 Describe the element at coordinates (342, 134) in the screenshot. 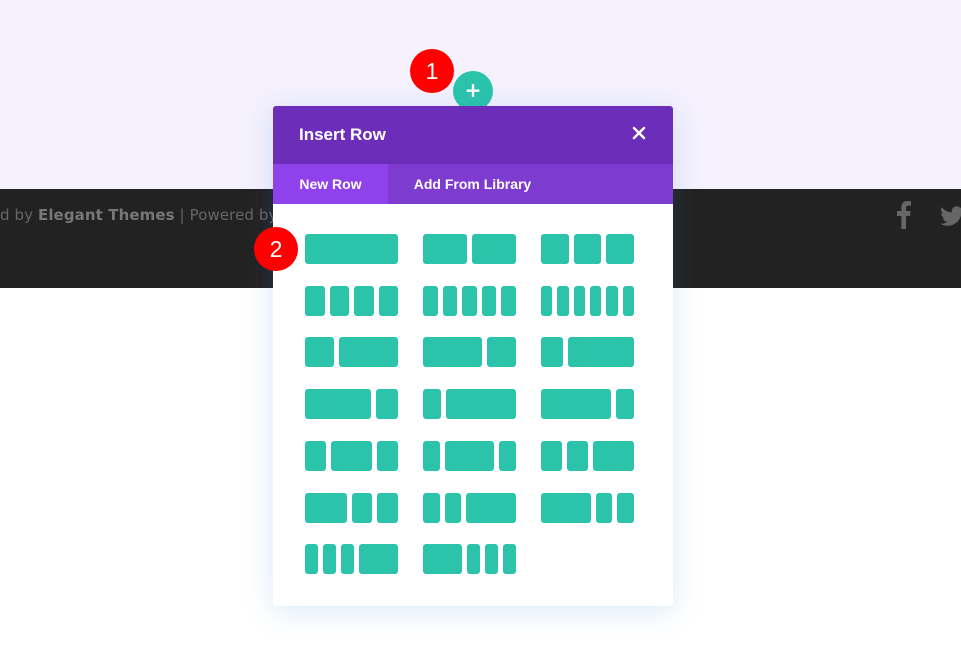

I see `modal-title: Insert Row` at that location.